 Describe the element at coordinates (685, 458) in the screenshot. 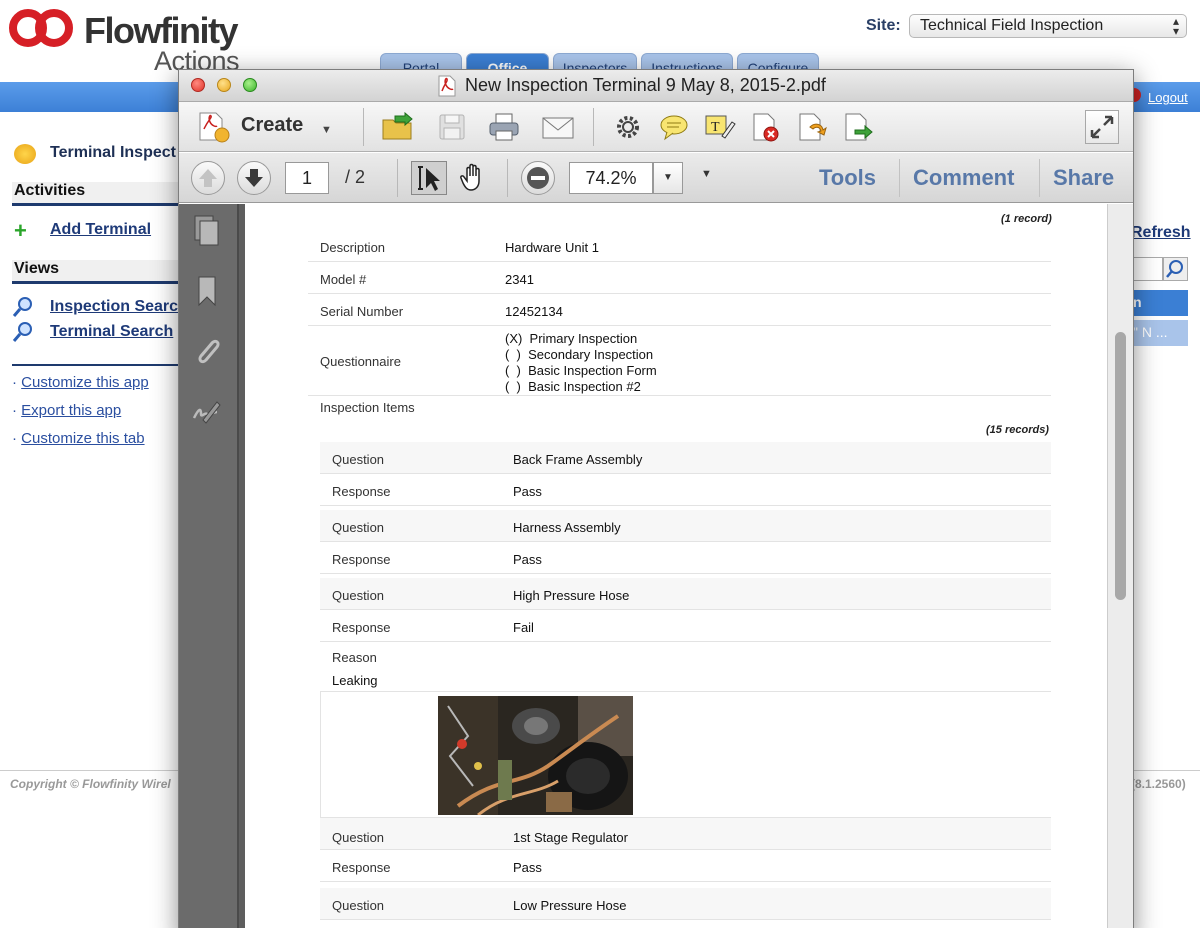

I see `item-row: Question Back Frame Assembly` at that location.